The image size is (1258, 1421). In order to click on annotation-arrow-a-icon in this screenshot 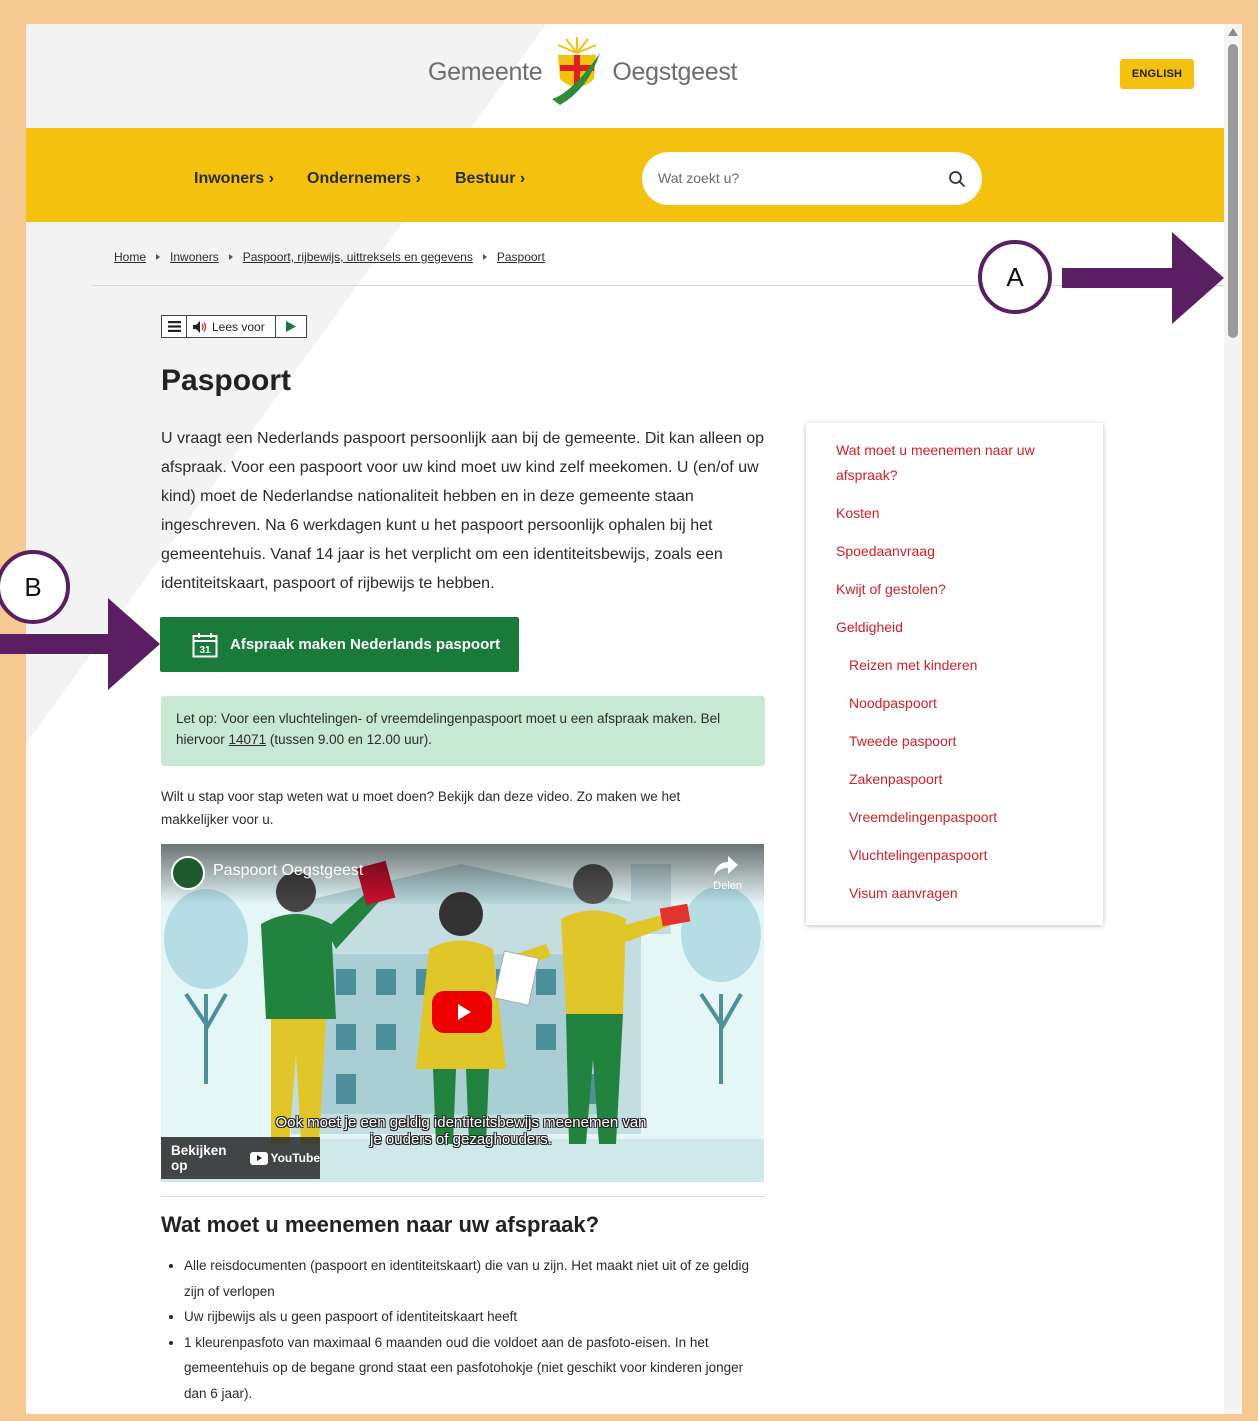, I will do `click(1143, 278)`.